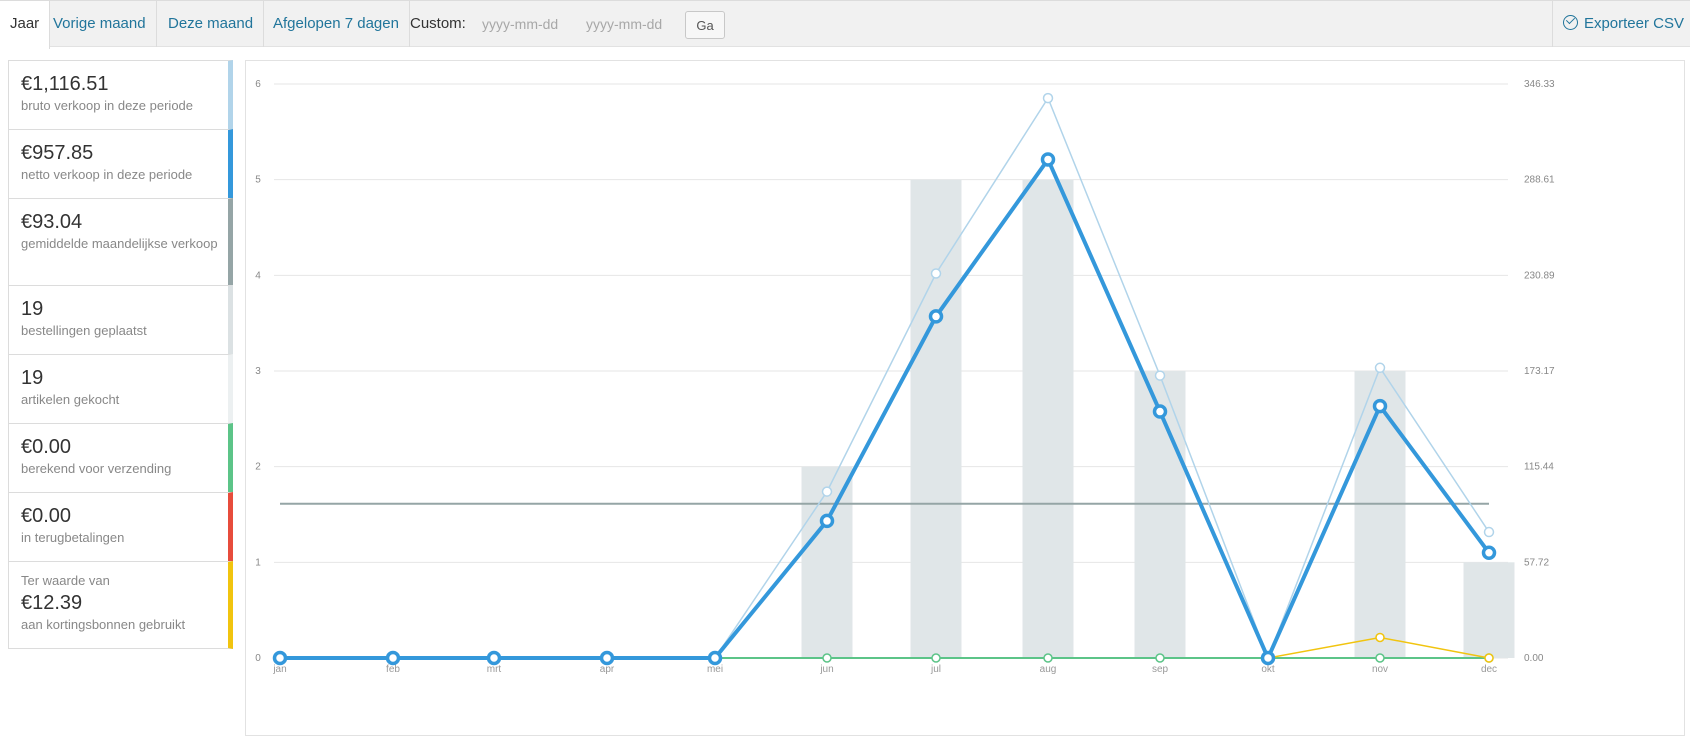 Image resolution: width=1690 pixels, height=743 pixels. Describe the element at coordinates (120, 526) in the screenshot. I see `legend-refunds: €0.00 in terugbetalingen` at that location.